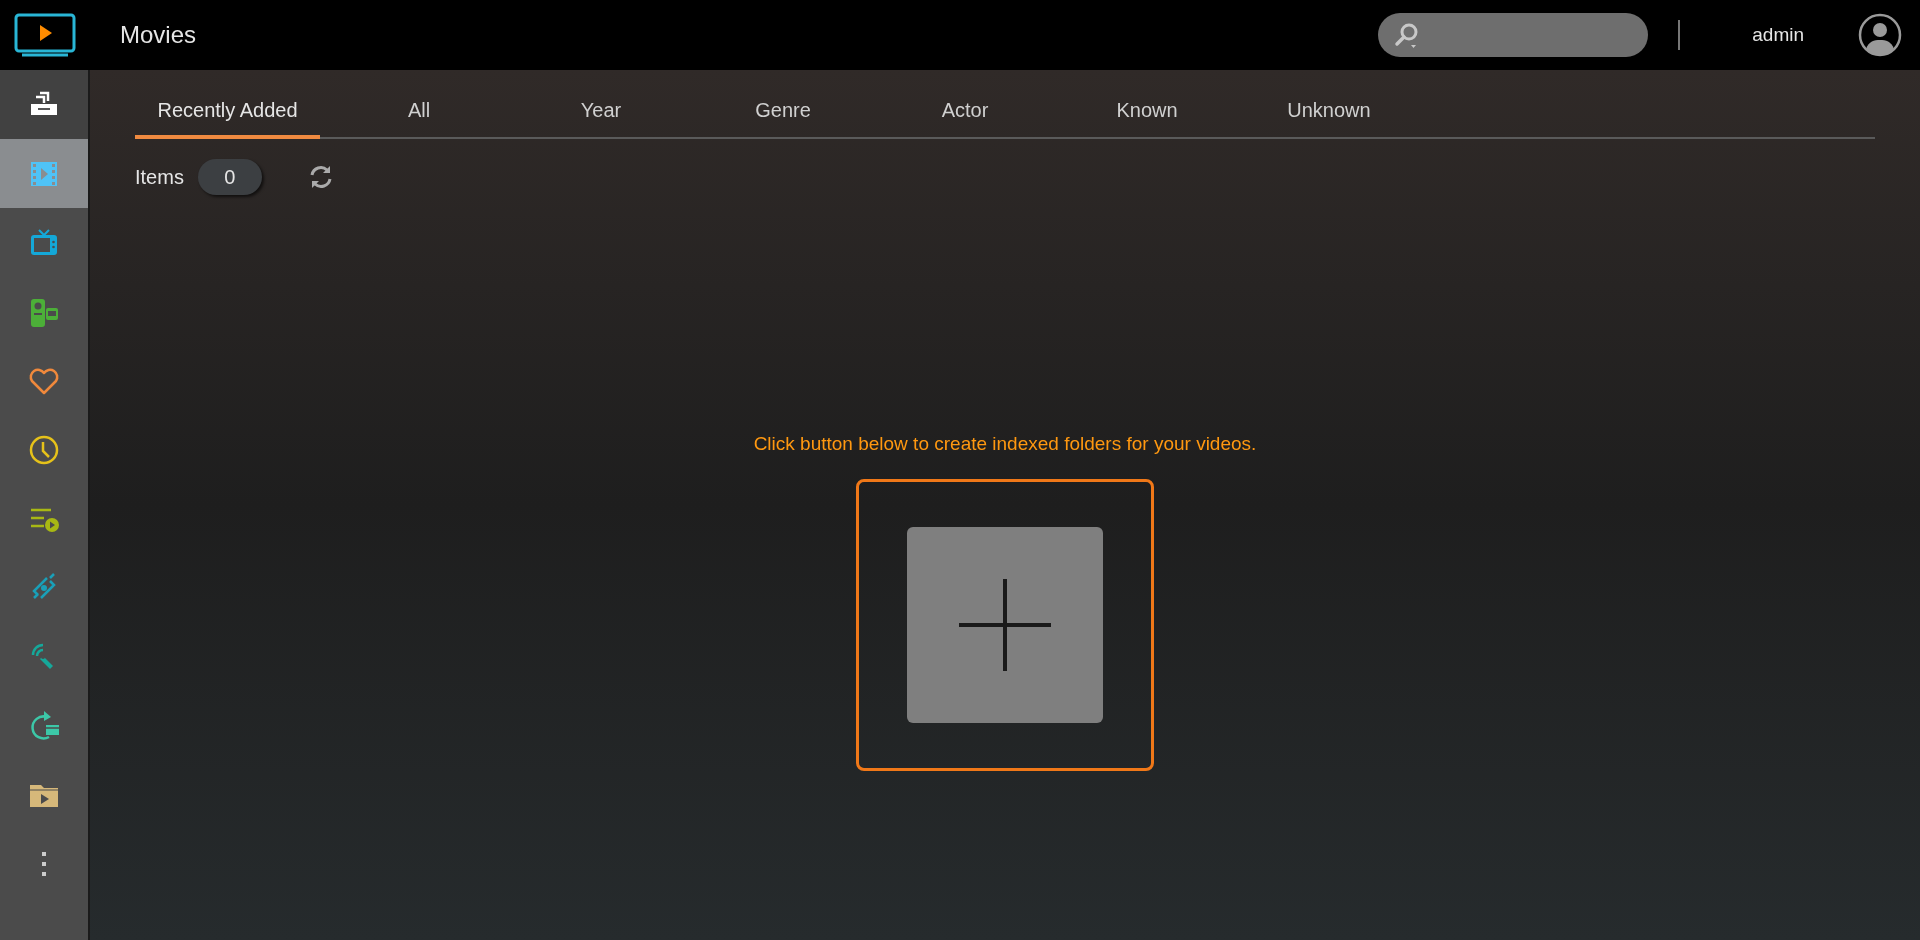  I want to click on username: admin, so click(1778, 35).